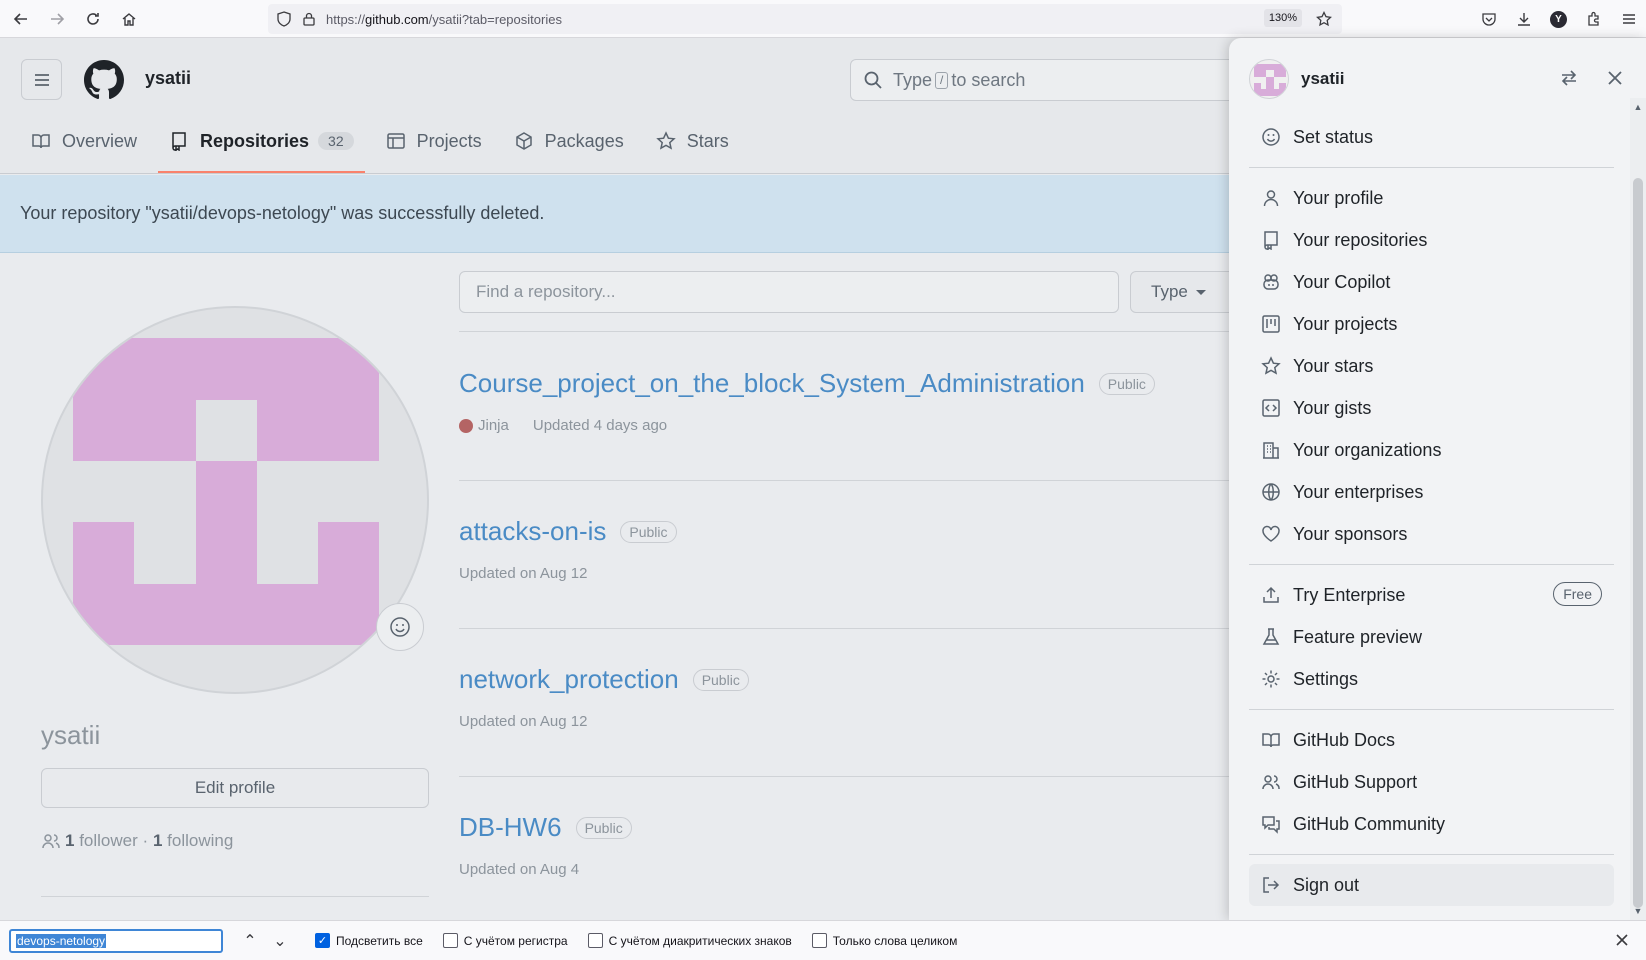 Image resolution: width=1646 pixels, height=960 pixels. I want to click on home-icon, so click(129, 19).